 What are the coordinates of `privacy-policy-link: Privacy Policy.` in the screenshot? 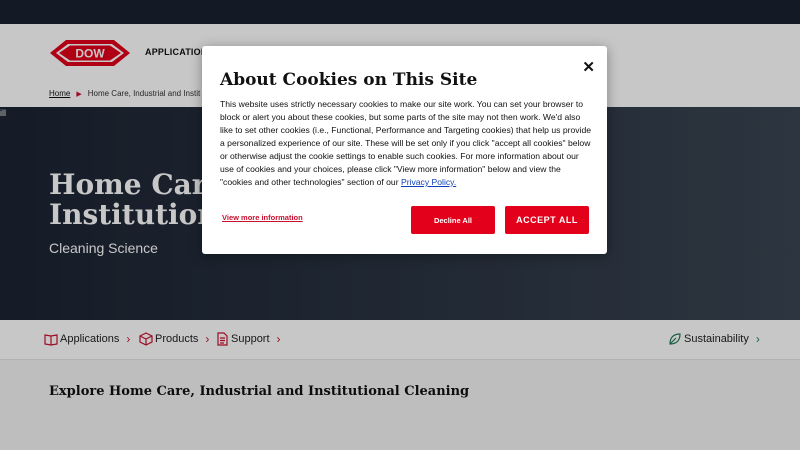 It's located at (428, 182).